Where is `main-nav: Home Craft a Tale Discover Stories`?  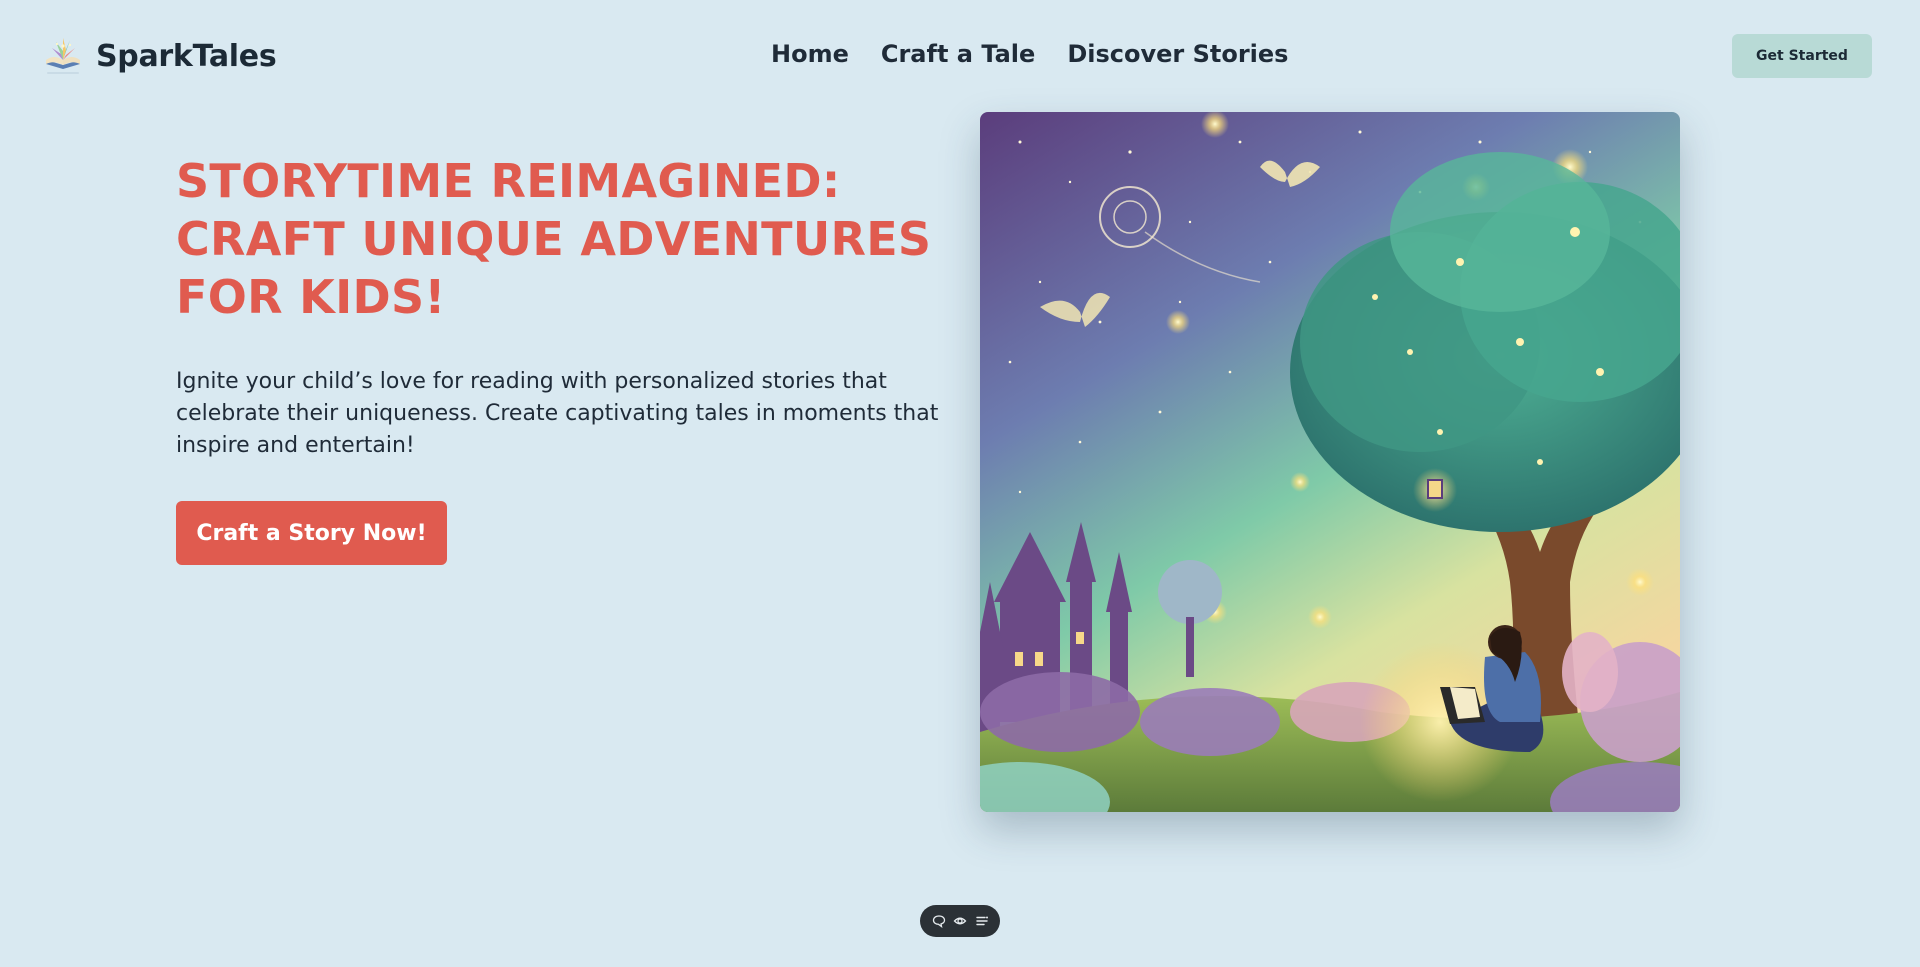
main-nav: Home Craft a Tale Discover Stories is located at coordinates (1029, 54).